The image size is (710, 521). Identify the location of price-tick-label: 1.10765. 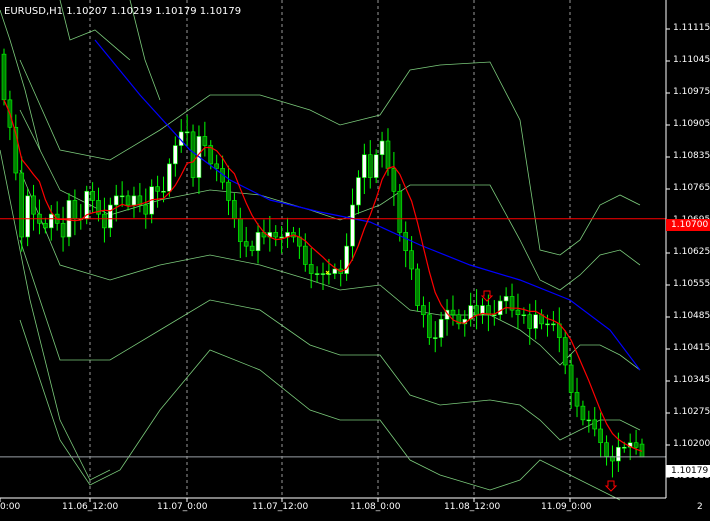
(691, 188).